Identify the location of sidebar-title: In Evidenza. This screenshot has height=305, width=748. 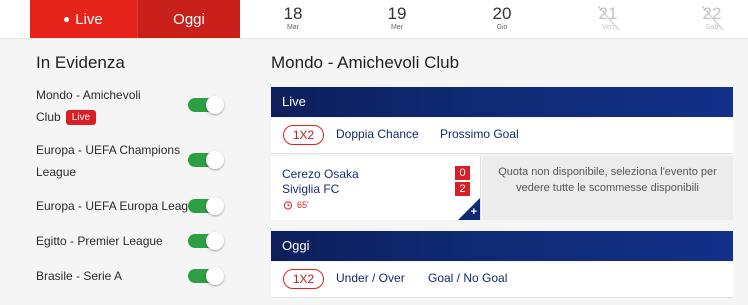
(80, 62).